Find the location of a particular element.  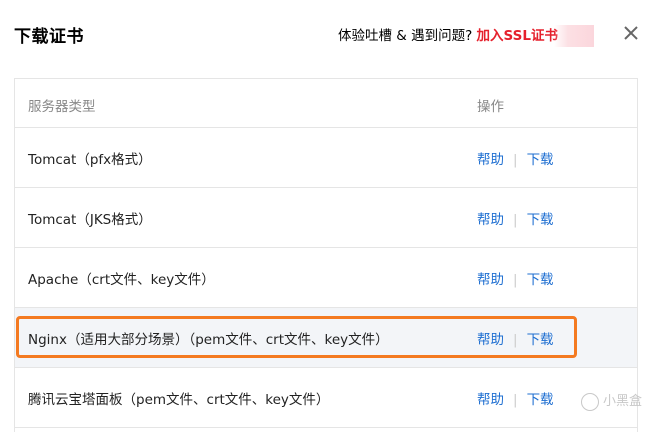

column-header-server-type: 服务器类型 is located at coordinates (62, 107).